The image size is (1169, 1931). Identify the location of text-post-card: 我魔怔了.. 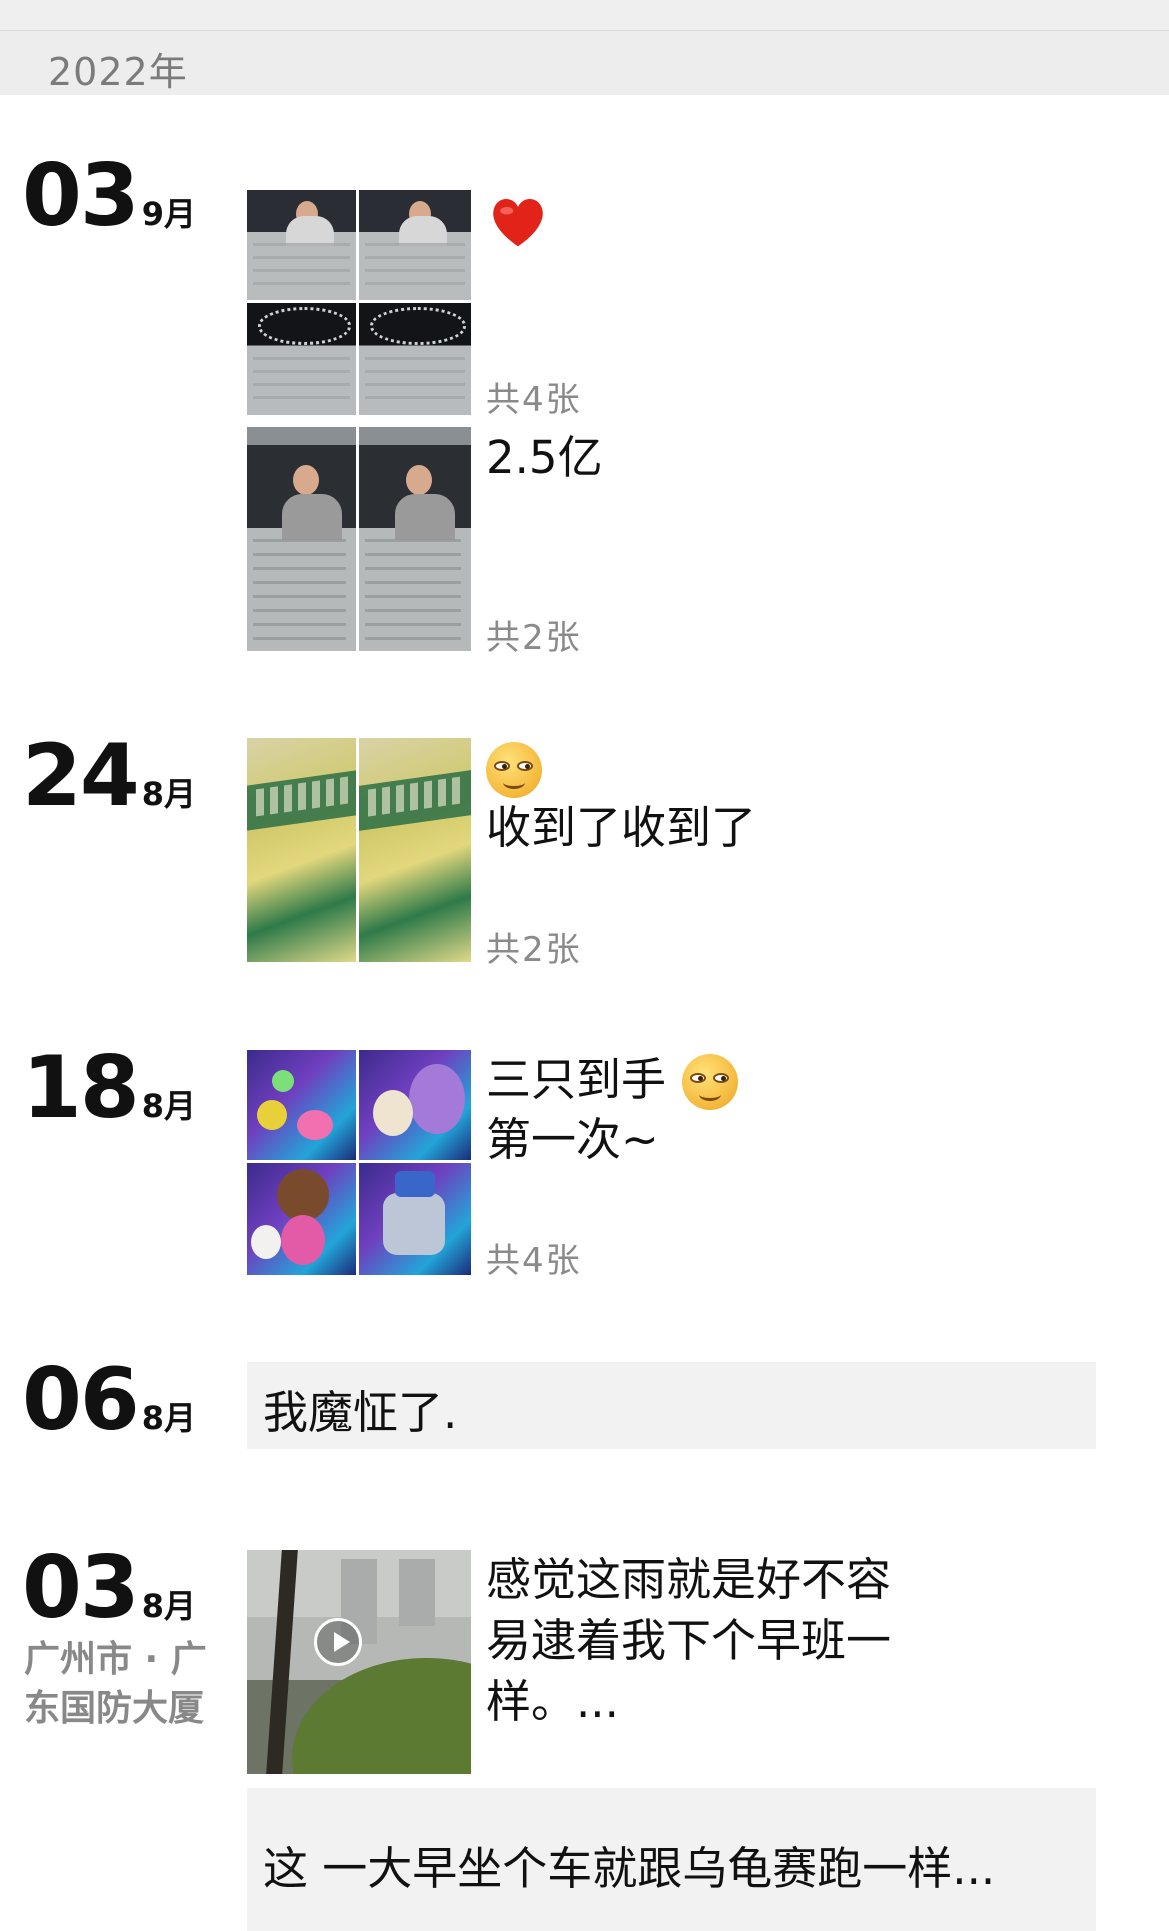
(671, 1405).